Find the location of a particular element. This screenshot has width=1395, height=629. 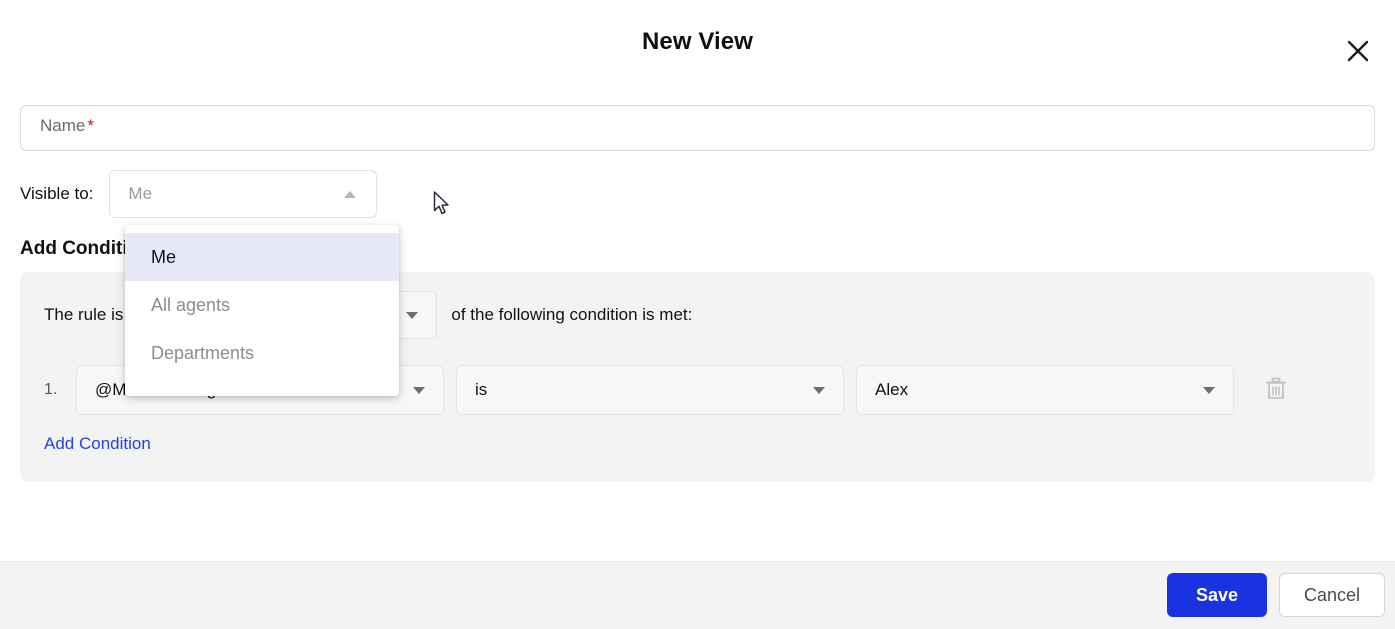

condition-operator-value: is is located at coordinates (481, 389).